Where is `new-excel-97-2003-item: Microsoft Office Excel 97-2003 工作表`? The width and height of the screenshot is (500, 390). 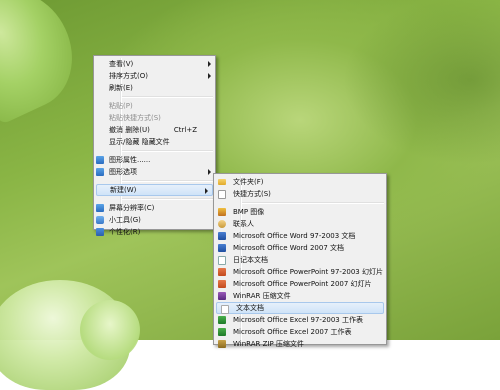
new-excel-97-2003-item: Microsoft Office Excel 97-2003 工作表 is located at coordinates (300, 320).